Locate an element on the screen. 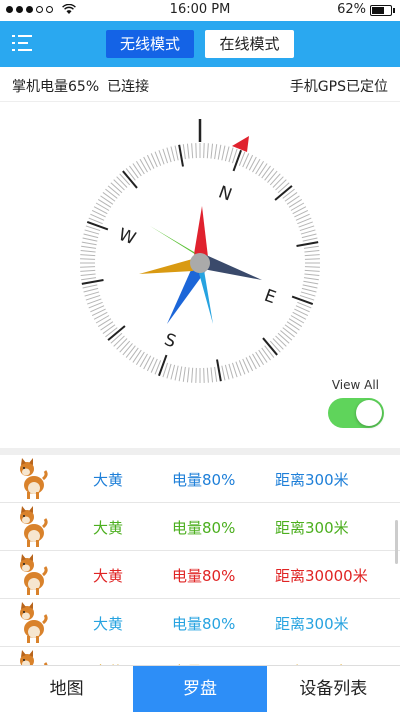  list-item: 大黄 电量80% 距离30000米 is located at coordinates (200, 575).